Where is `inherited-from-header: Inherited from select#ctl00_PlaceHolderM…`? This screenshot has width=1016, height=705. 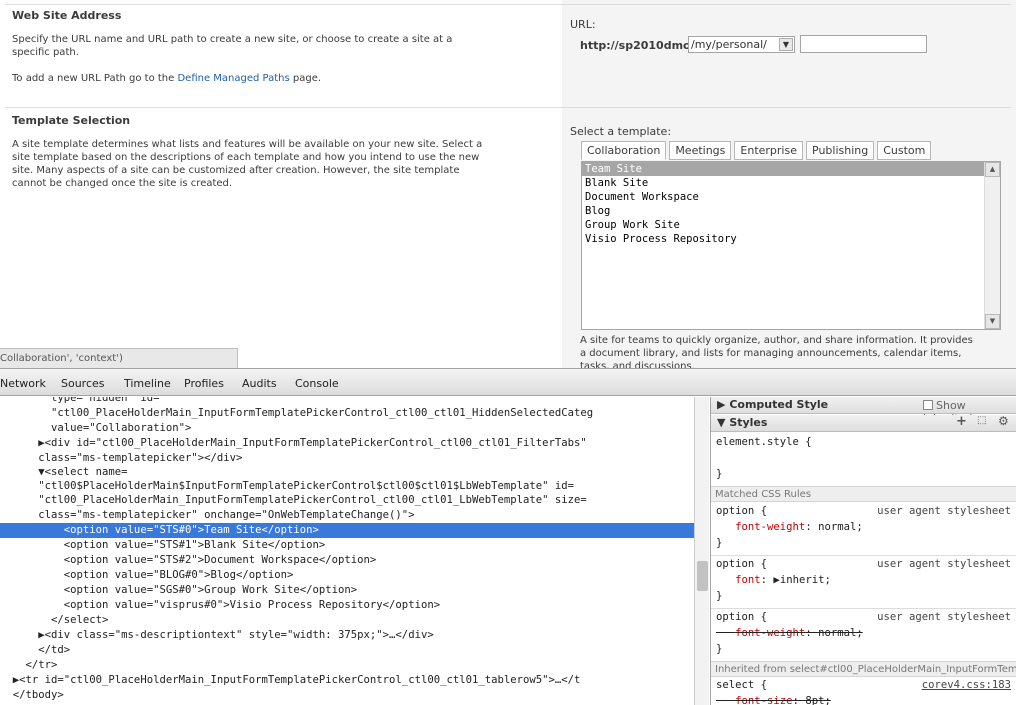 inherited-from-header: Inherited from select#ctl00_PlaceHolderM… is located at coordinates (863, 669).